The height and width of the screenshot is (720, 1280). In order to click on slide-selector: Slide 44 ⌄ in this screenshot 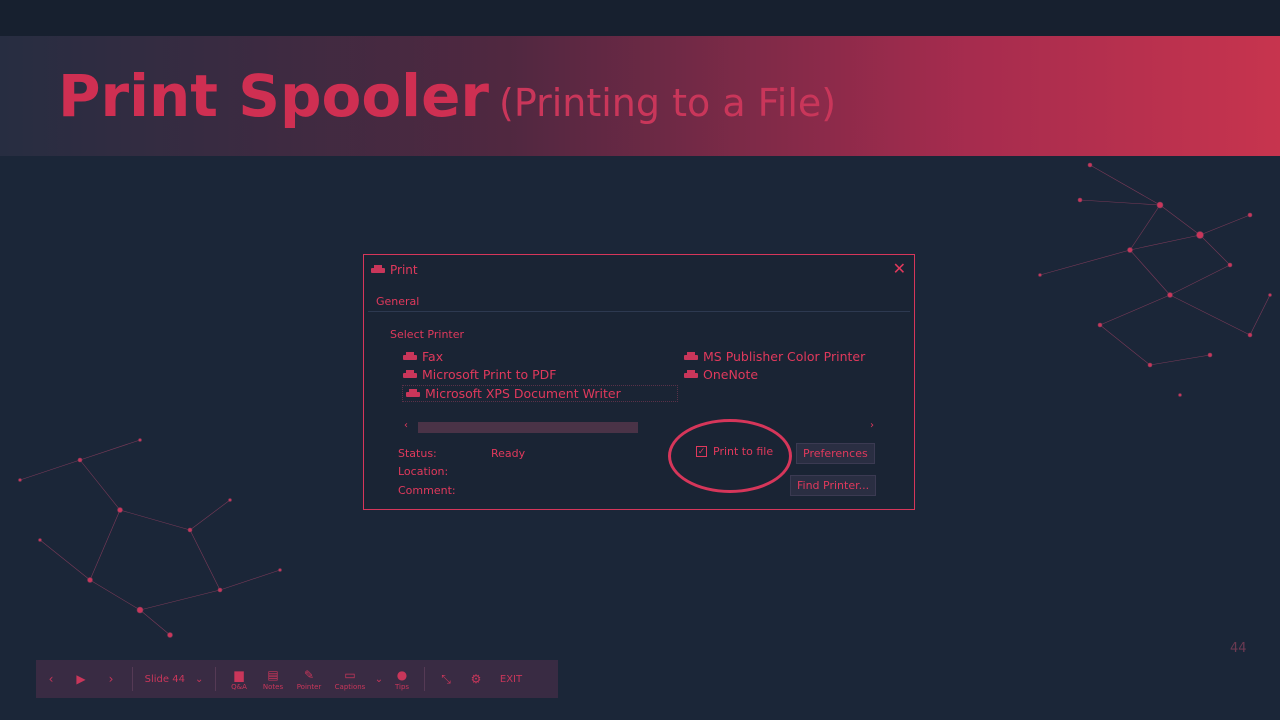, I will do `click(174, 679)`.